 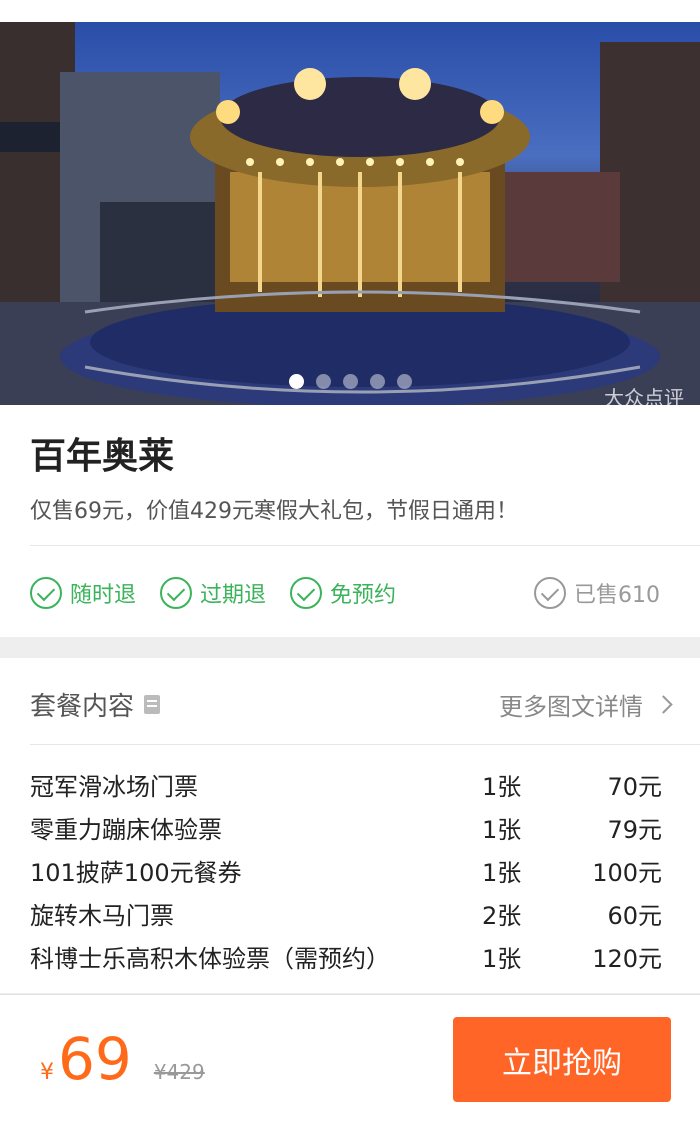 What do you see at coordinates (103, 595) in the screenshot?
I see `badge-label: 随时退` at bounding box center [103, 595].